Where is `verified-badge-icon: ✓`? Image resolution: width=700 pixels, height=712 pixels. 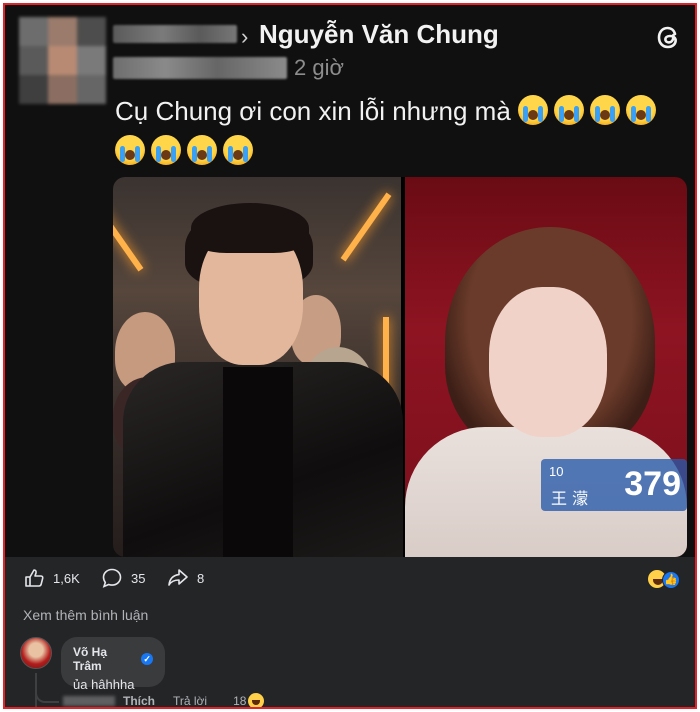
verified-badge-icon: ✓ is located at coordinates (147, 659).